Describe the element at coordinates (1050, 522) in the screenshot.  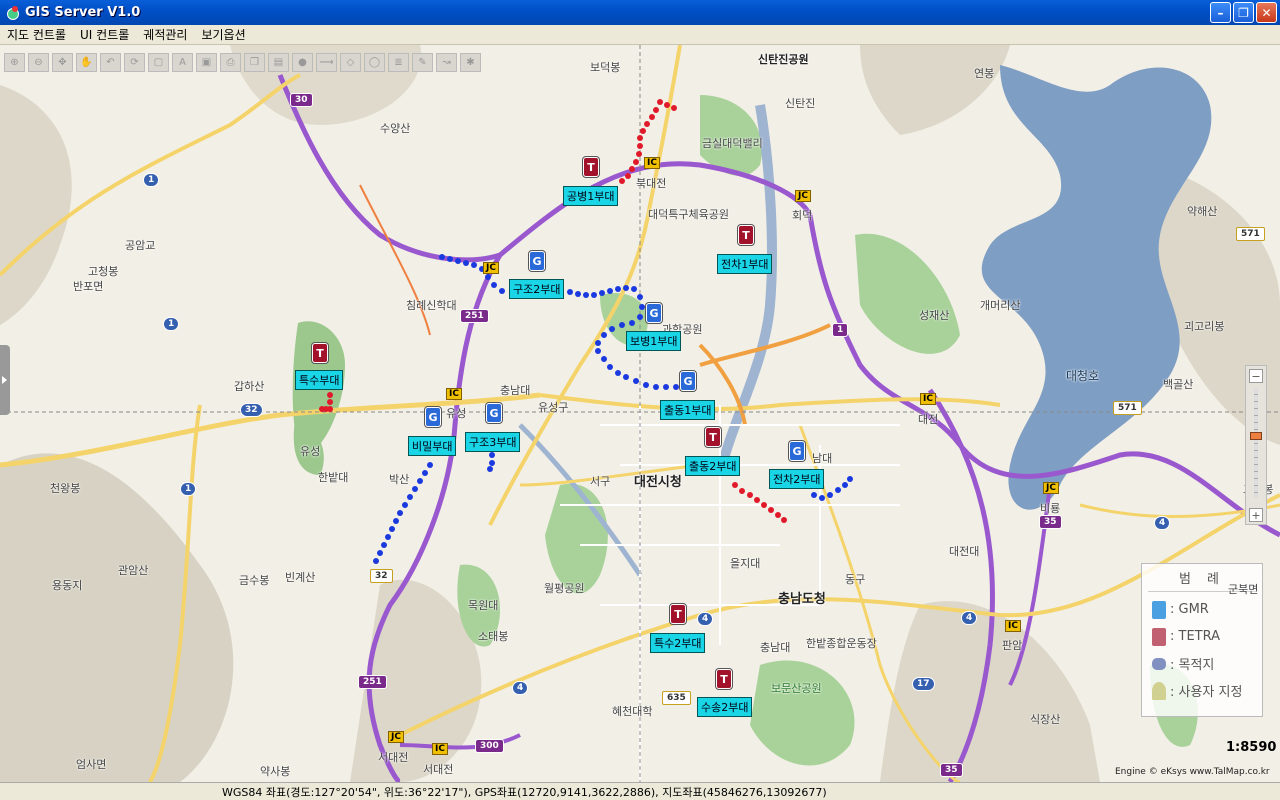
I see `road-shield: 35` at that location.